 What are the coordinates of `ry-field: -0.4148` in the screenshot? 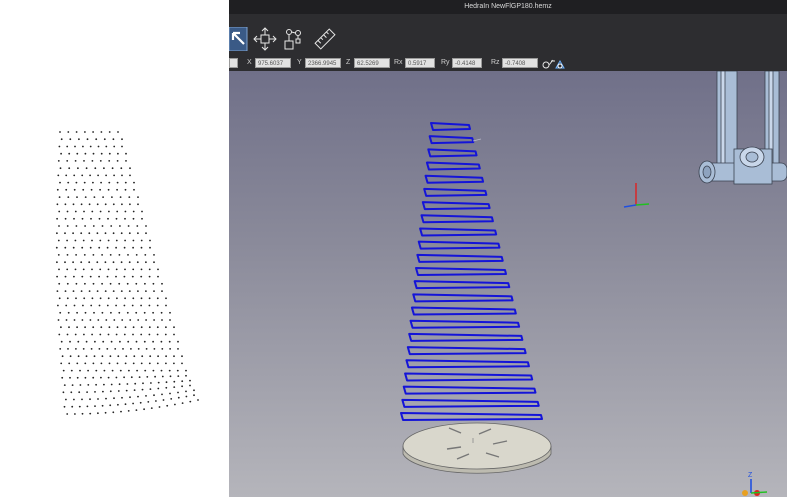 It's located at (467, 63).